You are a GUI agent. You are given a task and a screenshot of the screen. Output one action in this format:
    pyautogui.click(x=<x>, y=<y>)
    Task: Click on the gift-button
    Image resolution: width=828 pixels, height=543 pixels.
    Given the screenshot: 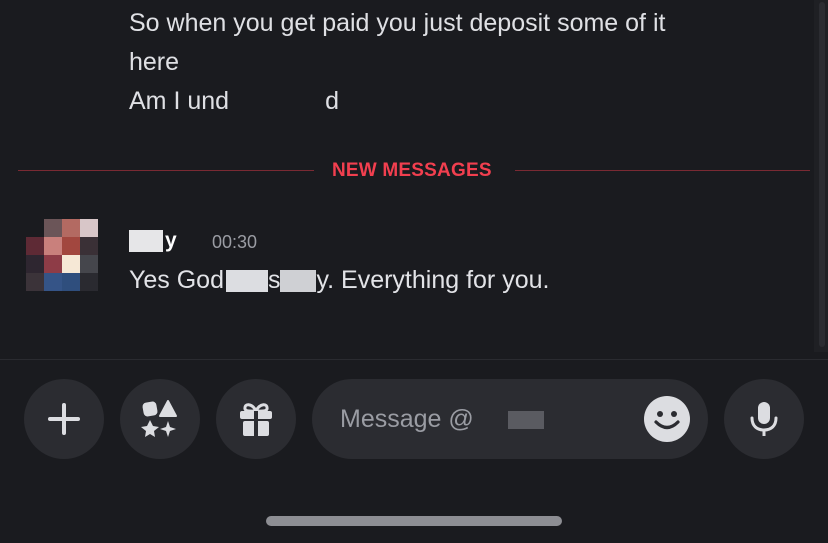 What is the action you would take?
    pyautogui.click(x=256, y=419)
    